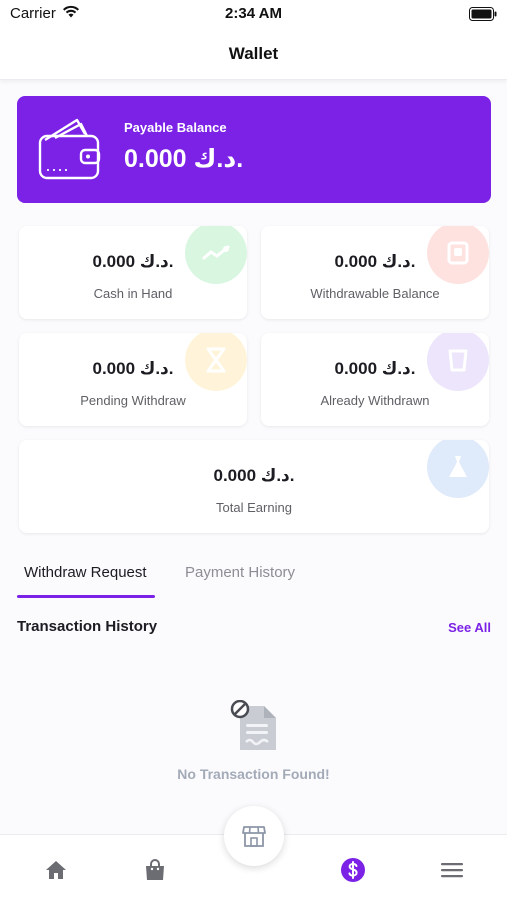 This screenshot has height=900, width=507. I want to click on pending-withdraw-card: 0.000 د.ك. Pending Withdraw, so click(133, 379).